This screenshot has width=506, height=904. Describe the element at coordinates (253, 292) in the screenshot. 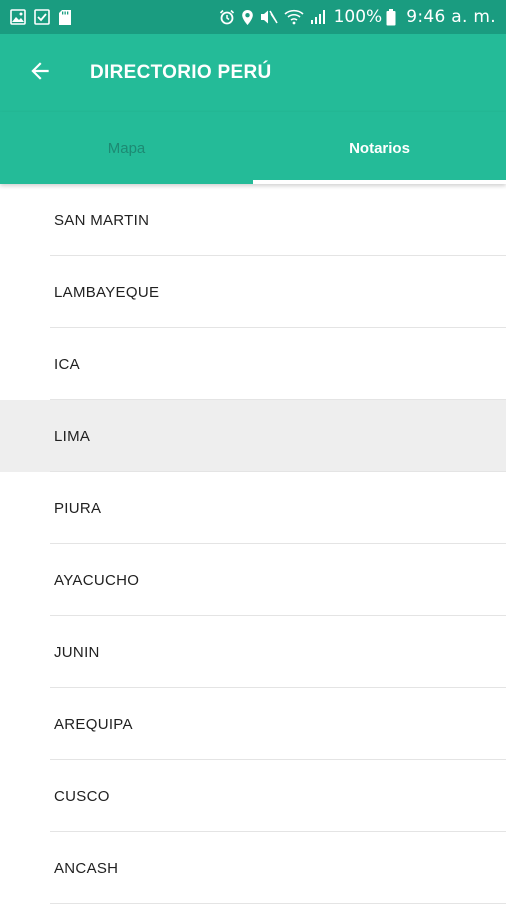

I see `list-item-lambayeque: LAMBAYEQUE` at that location.